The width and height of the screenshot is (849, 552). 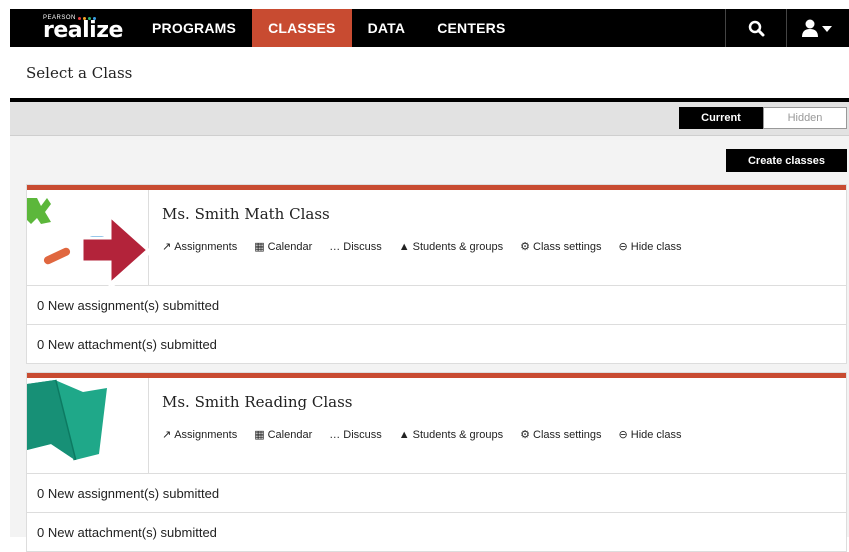 What do you see at coordinates (194, 28) in the screenshot?
I see `nav-programs: PROGRAMS` at bounding box center [194, 28].